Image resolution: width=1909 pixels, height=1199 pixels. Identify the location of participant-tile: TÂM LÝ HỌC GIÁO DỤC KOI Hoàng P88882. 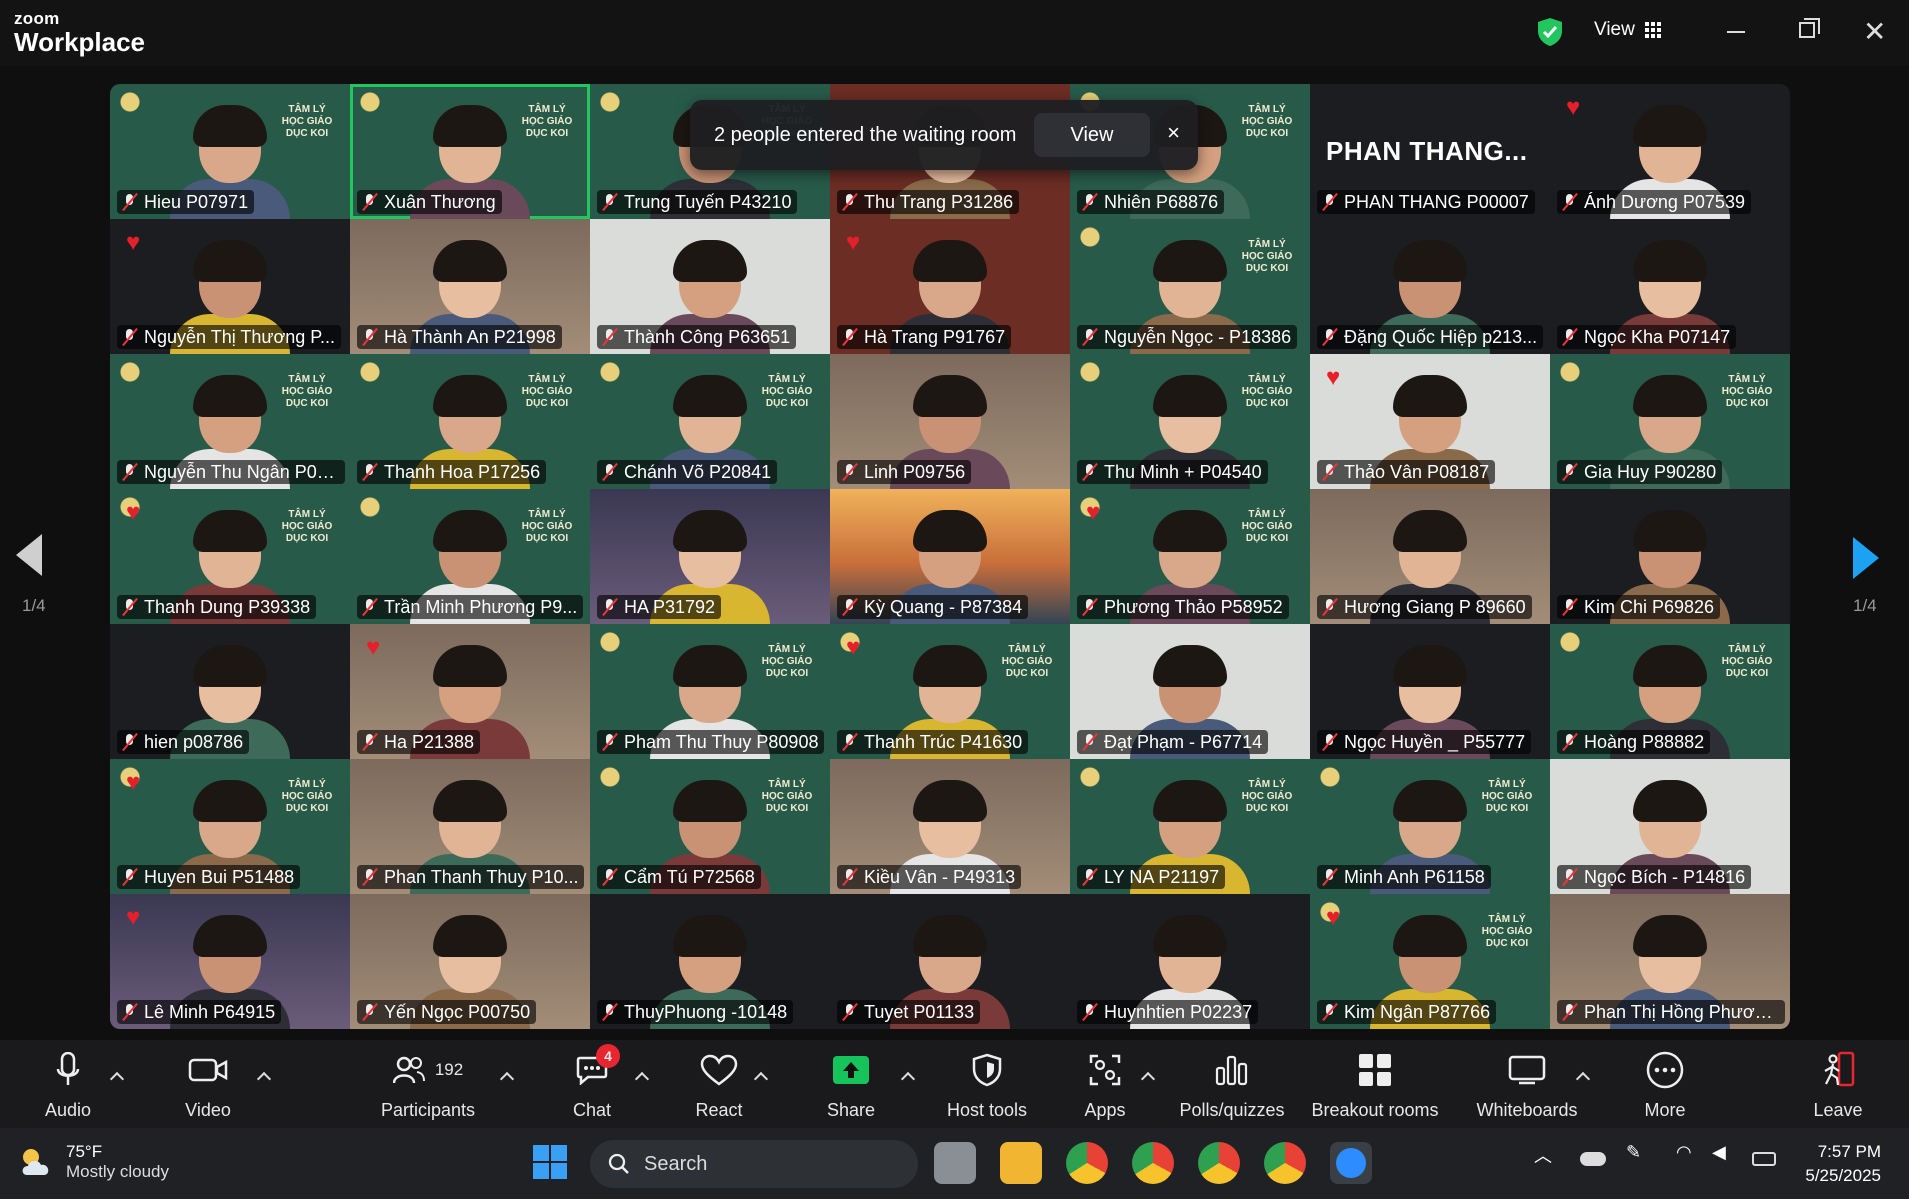
(1670, 691).